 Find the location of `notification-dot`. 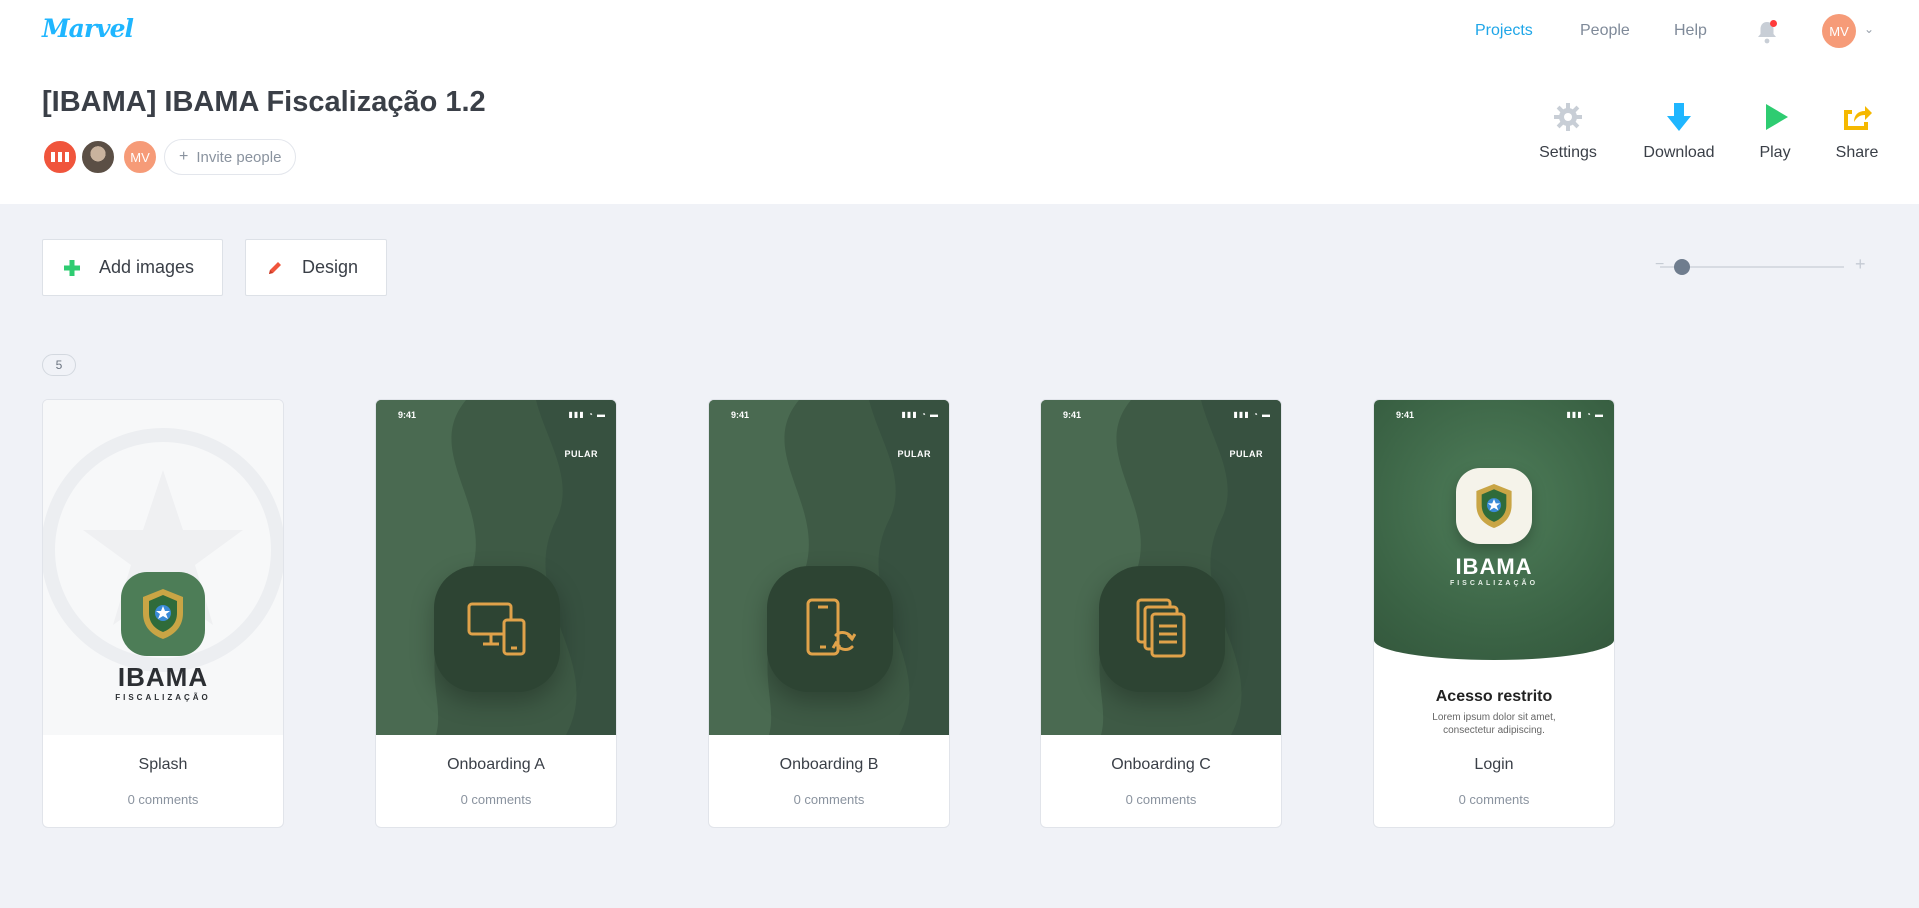

notification-dot is located at coordinates (1773, 23).